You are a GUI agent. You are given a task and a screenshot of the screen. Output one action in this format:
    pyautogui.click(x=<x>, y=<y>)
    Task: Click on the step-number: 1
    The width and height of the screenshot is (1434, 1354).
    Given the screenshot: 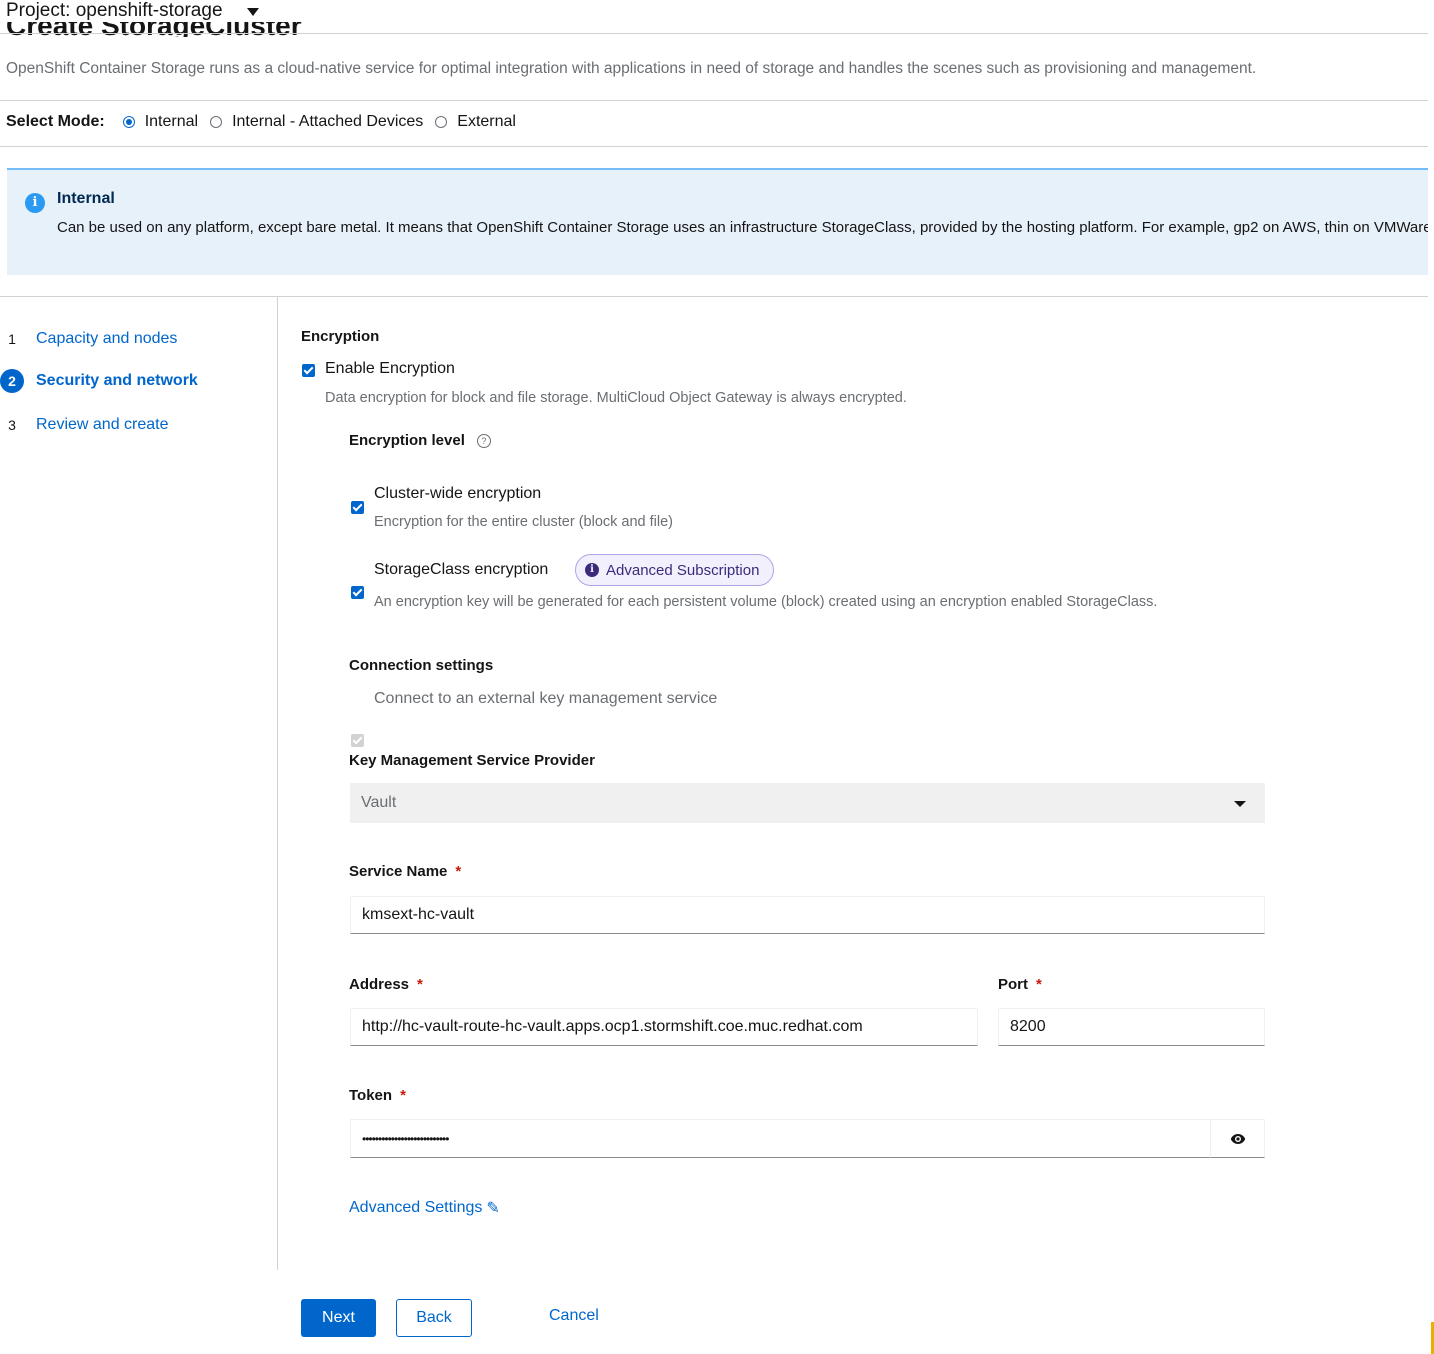 What is the action you would take?
    pyautogui.click(x=12, y=339)
    